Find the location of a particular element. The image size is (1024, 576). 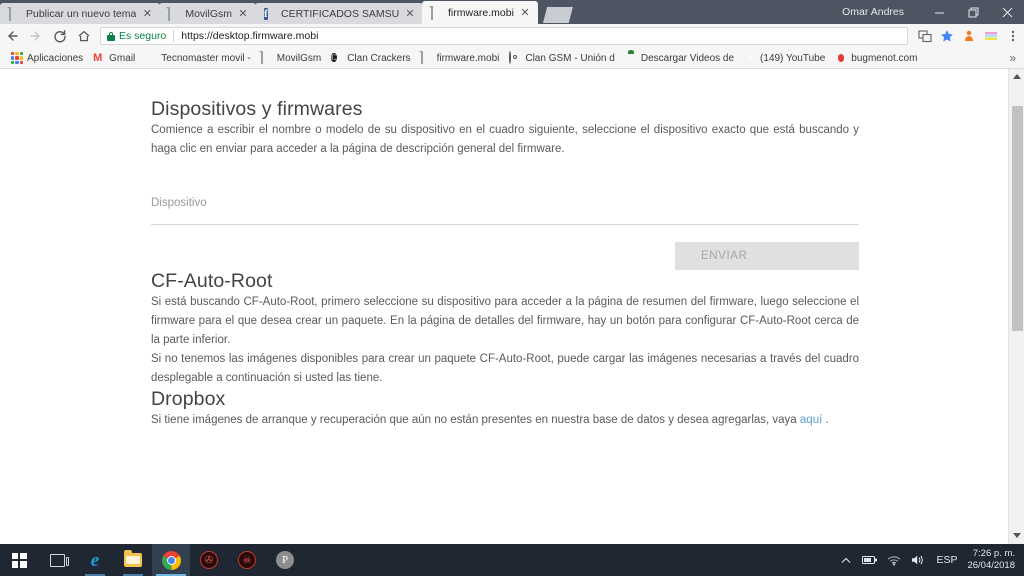

apps-grid-icon is located at coordinates (17, 58).